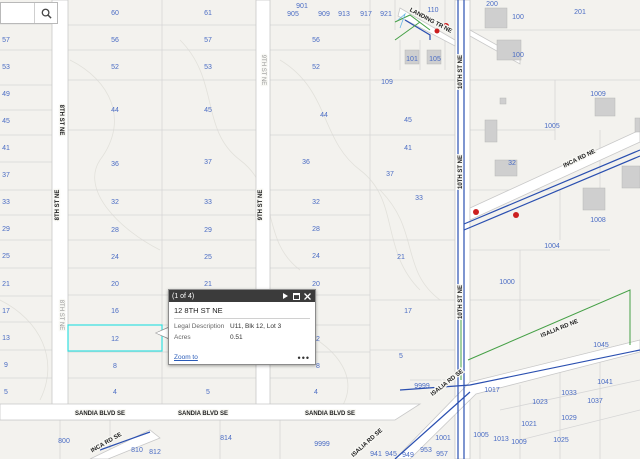 This screenshot has width=640, height=459. What do you see at coordinates (569, 418) in the screenshot?
I see `lot-number-label: 1029` at bounding box center [569, 418].